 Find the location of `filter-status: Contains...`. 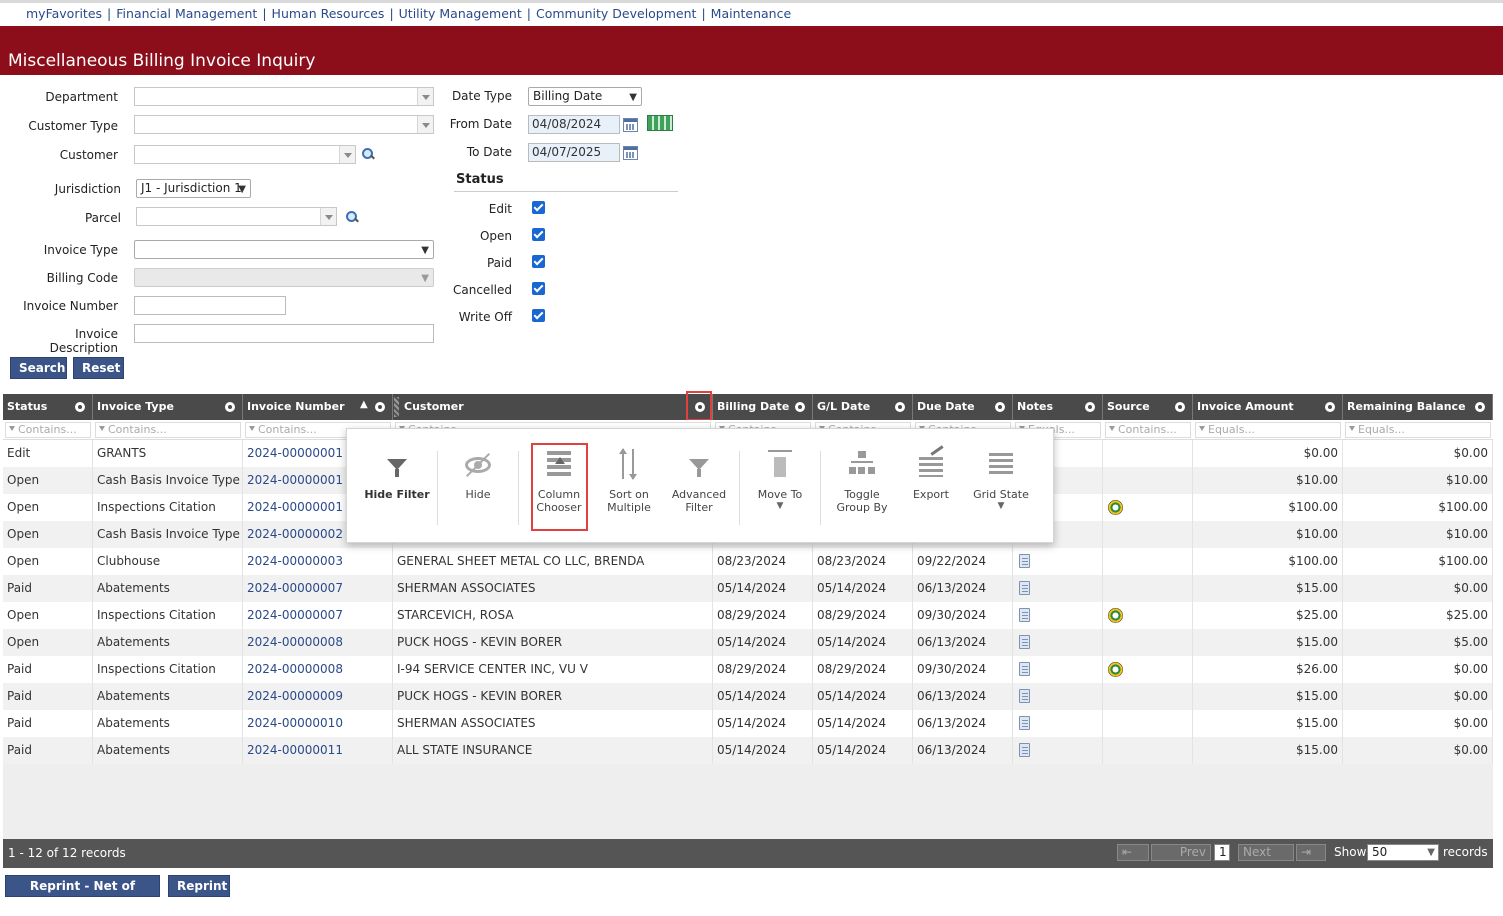

filter-status: Contains... is located at coordinates (48, 430).